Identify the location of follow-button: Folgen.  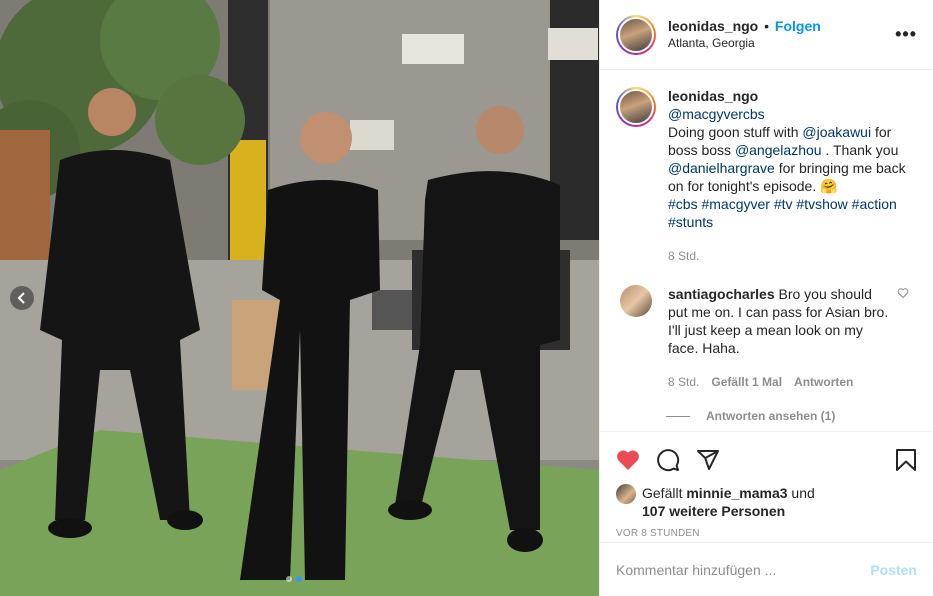
(798, 26).